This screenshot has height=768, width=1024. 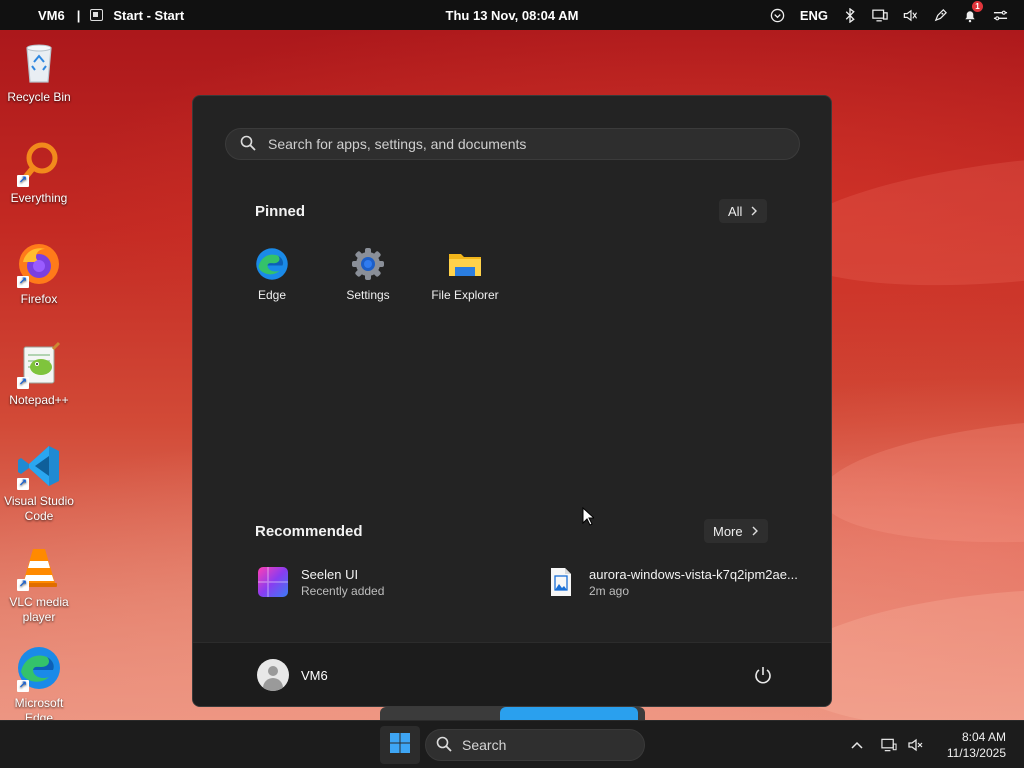 I want to click on desktop-icon-vscode: ↗ Visual Studio Code, so click(x=39, y=483).